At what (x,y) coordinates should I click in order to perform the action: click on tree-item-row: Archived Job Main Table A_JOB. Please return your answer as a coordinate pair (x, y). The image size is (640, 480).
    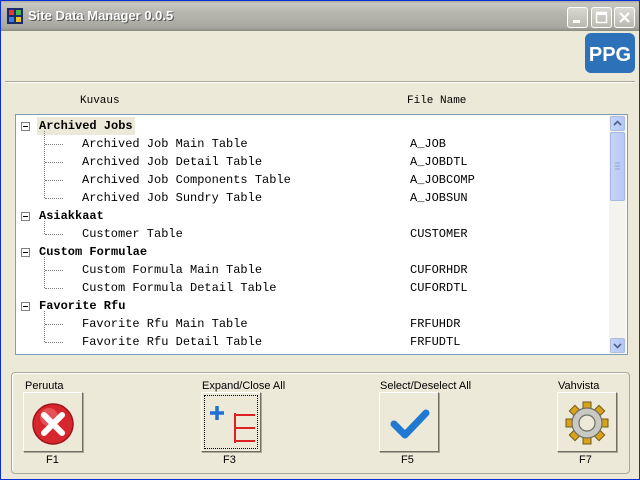
    Looking at the image, I should click on (312, 144).